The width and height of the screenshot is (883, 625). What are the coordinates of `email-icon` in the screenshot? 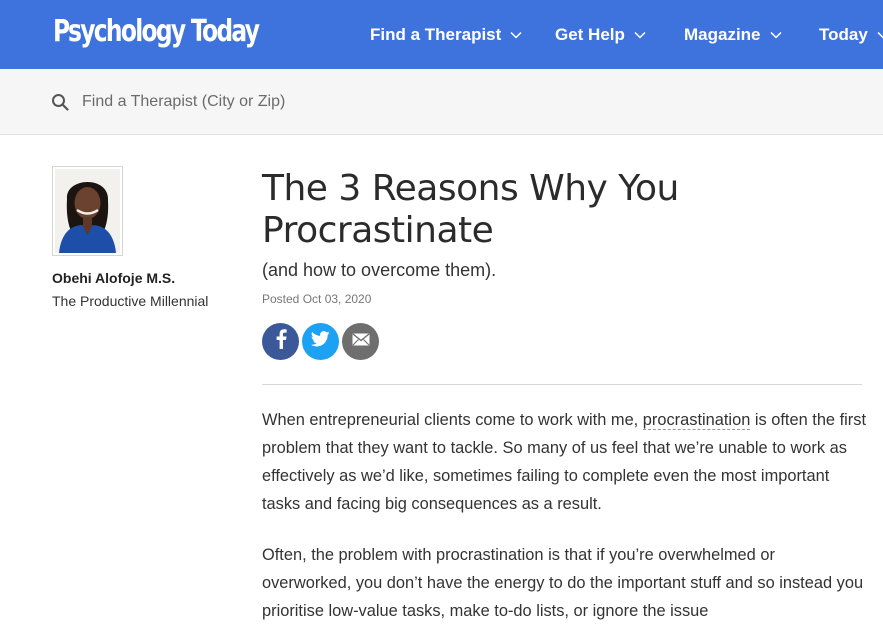 It's located at (361, 341).